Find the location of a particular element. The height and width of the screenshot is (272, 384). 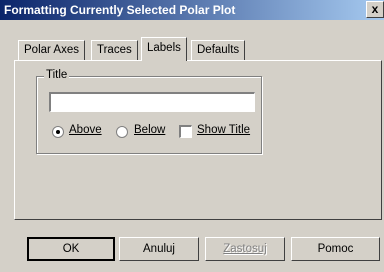

apply-button: Zastosuj is located at coordinates (245, 249).